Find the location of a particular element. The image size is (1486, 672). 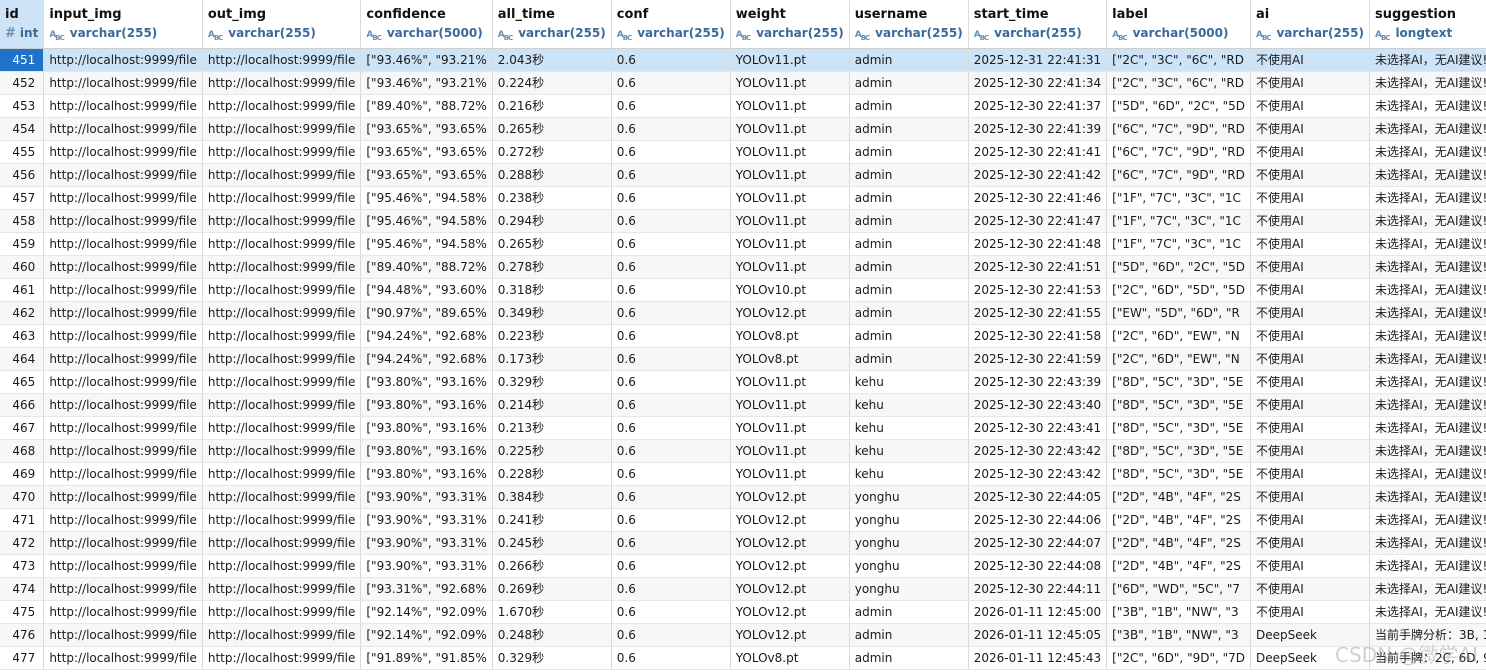

cell-all-time: 0.272秒 is located at coordinates (552, 152).